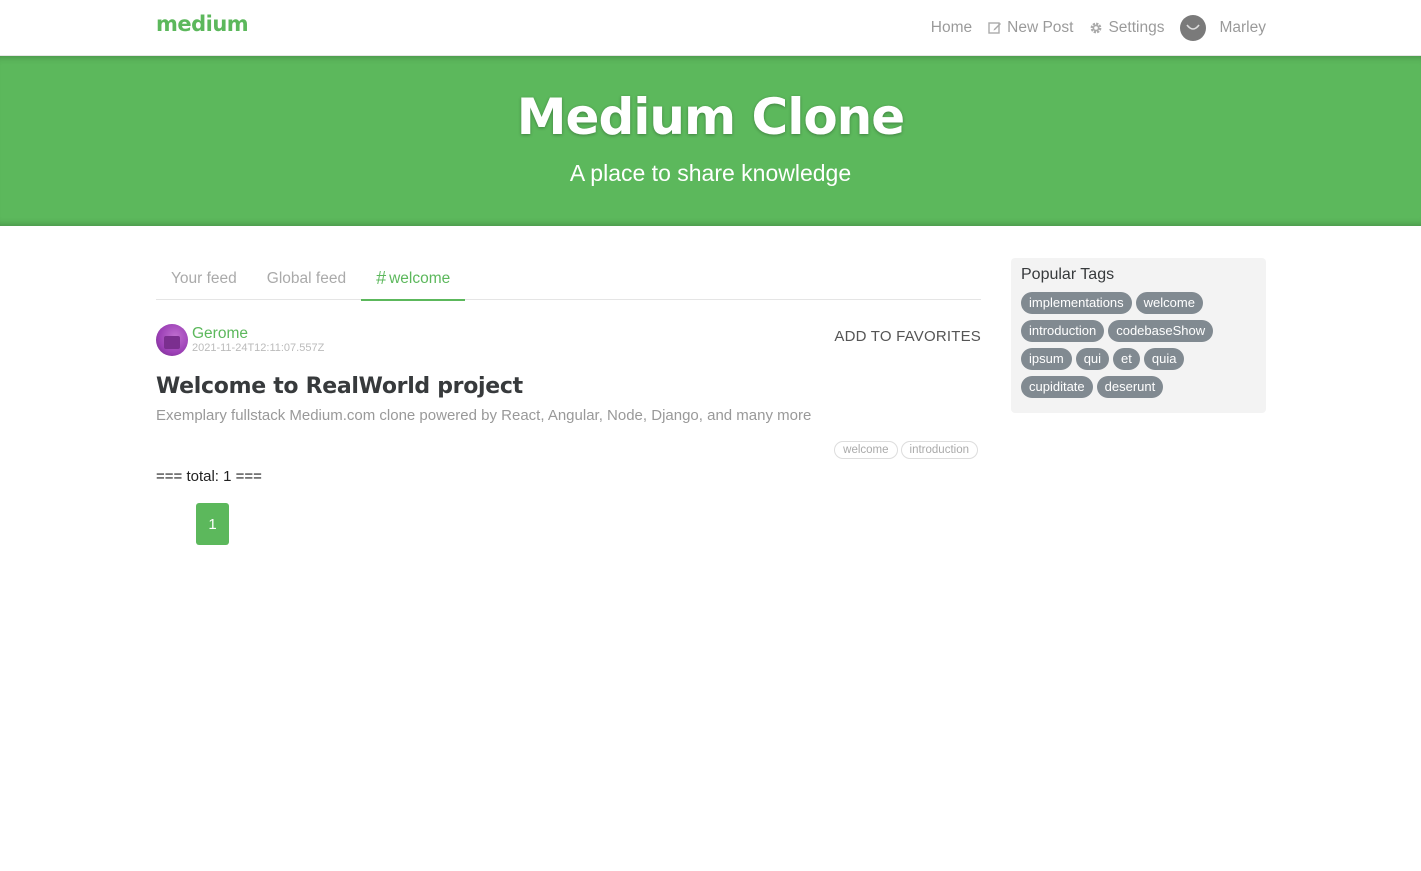 This screenshot has width=1421, height=871. What do you see at coordinates (204, 279) in the screenshot?
I see `tab-your-feed: Your feed` at bounding box center [204, 279].